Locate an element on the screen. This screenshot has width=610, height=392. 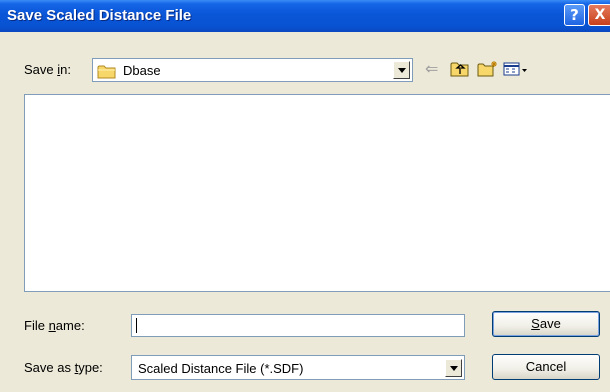
new-folder-icon is located at coordinates (488, 69).